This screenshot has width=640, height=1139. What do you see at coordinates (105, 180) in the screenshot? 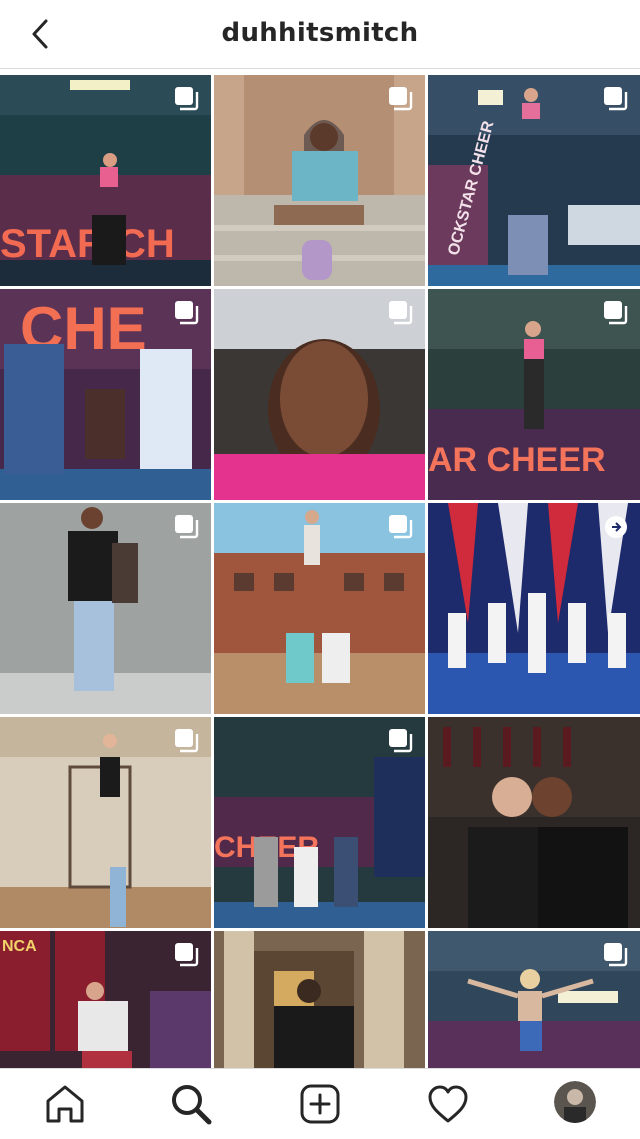
I see `post-tile: STAR CH` at bounding box center [105, 180].